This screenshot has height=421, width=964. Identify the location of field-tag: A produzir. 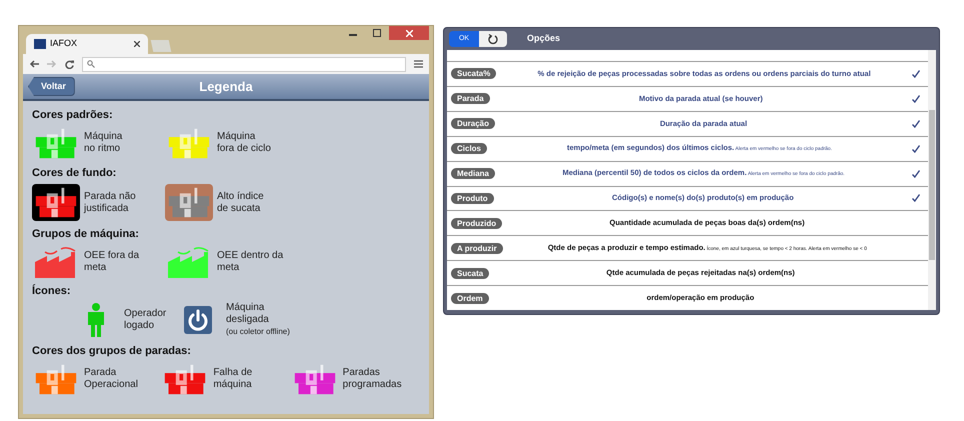
(477, 248).